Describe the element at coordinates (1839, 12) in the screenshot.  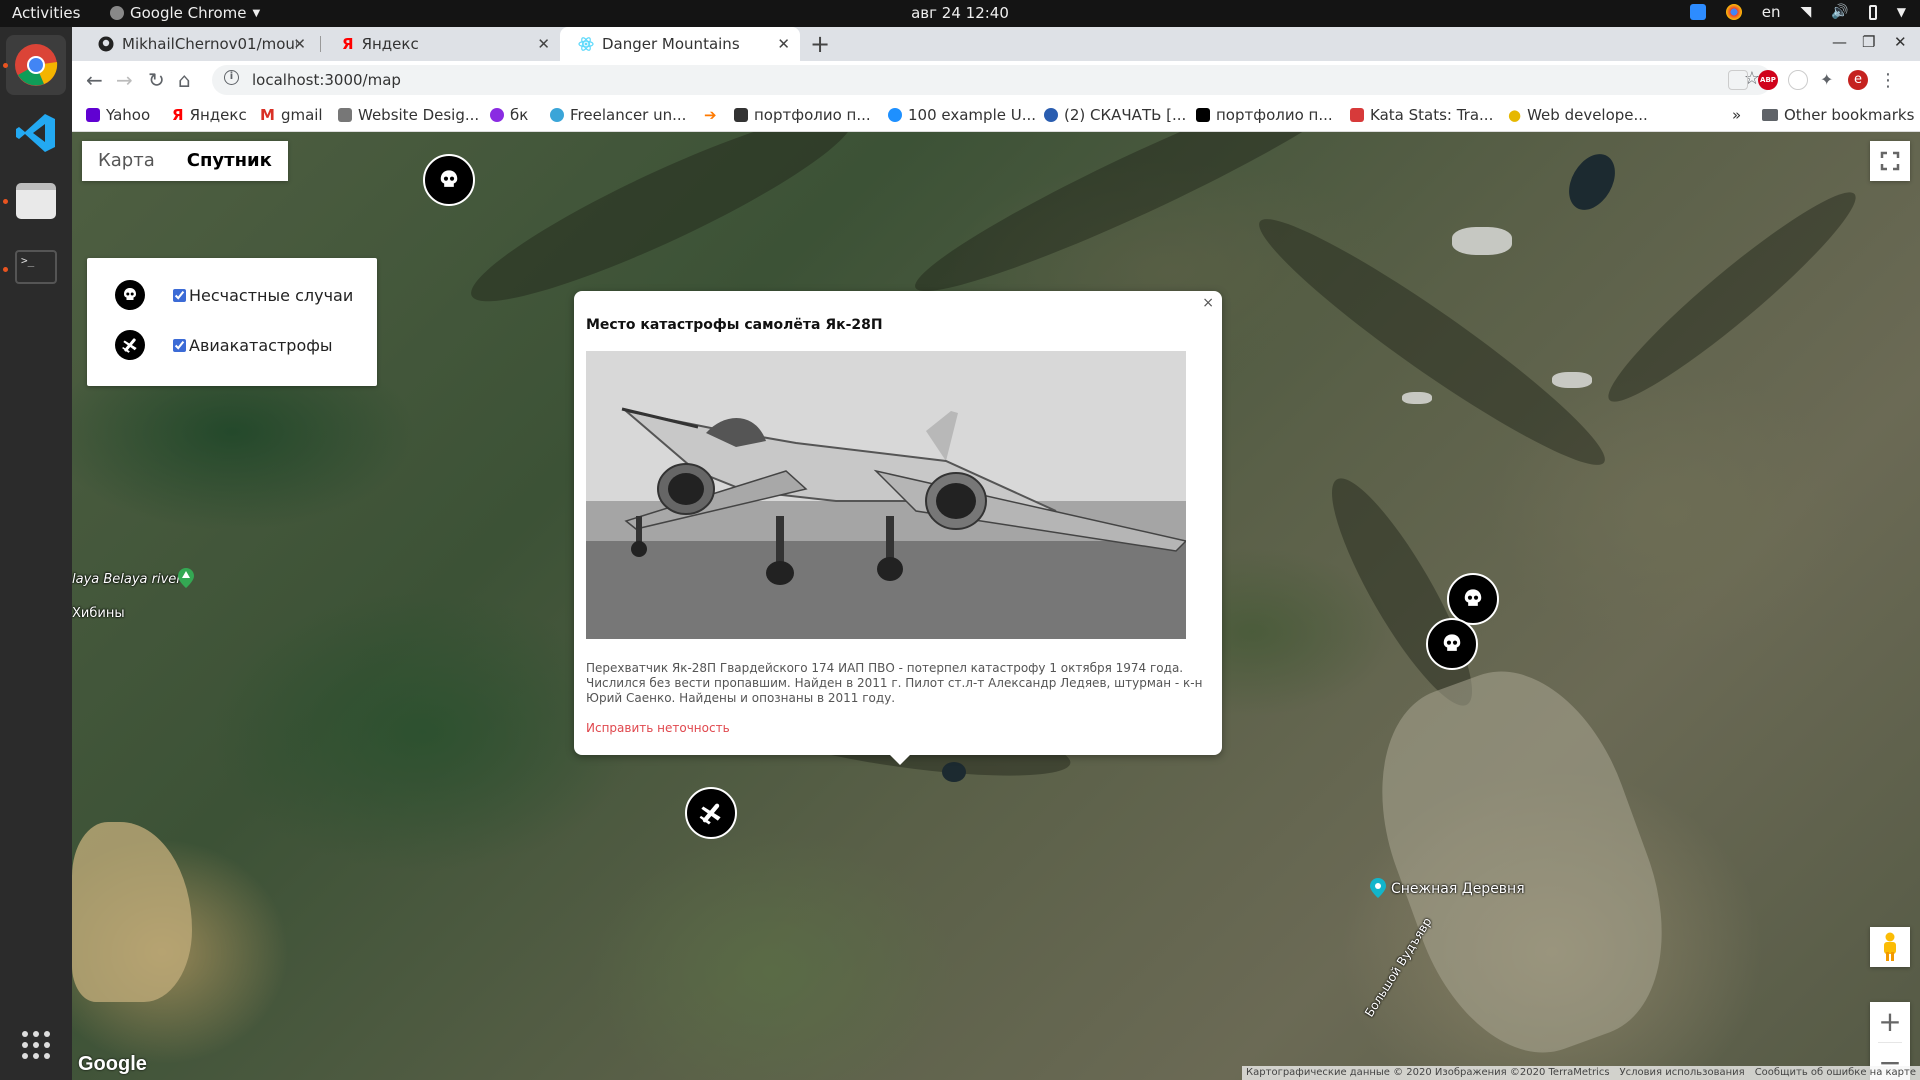
I see `volume-icon: 🔊` at that location.